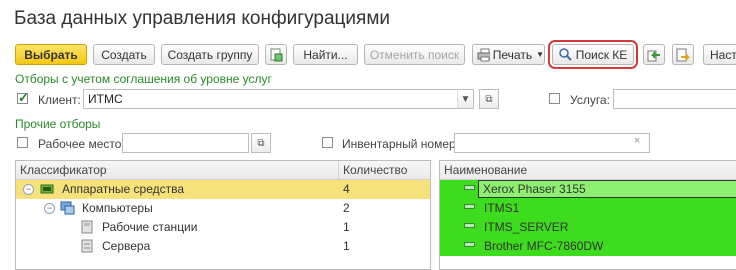 The image size is (736, 270). What do you see at coordinates (346, 208) in the screenshot?
I see `classifier-count: 2` at bounding box center [346, 208].